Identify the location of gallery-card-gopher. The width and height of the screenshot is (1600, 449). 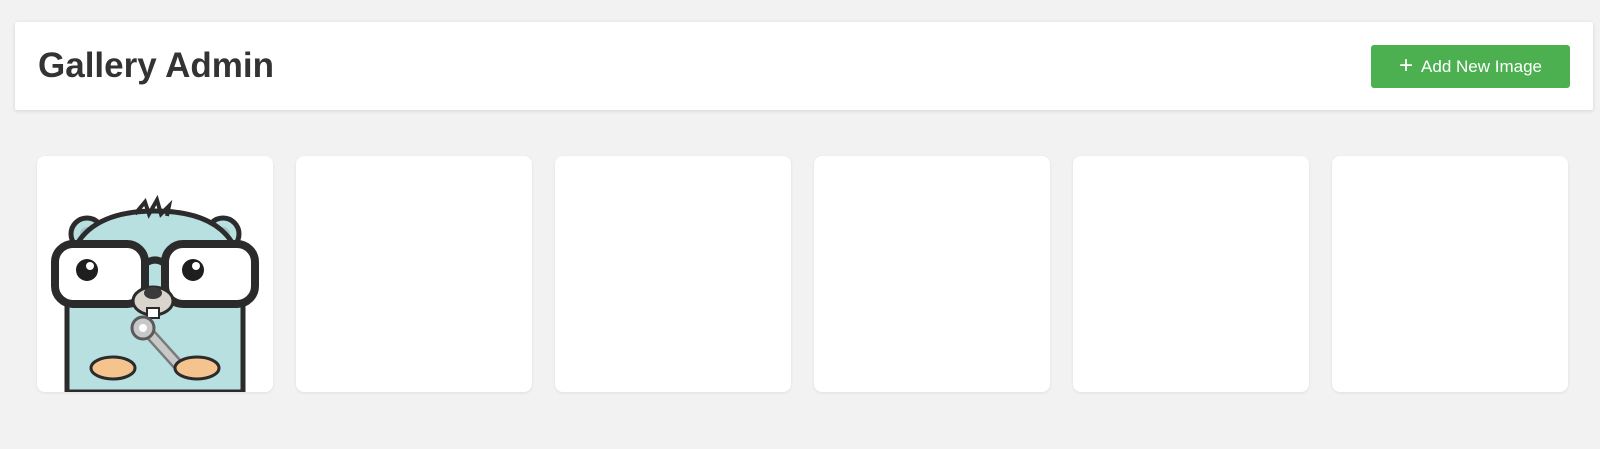
(155, 274).